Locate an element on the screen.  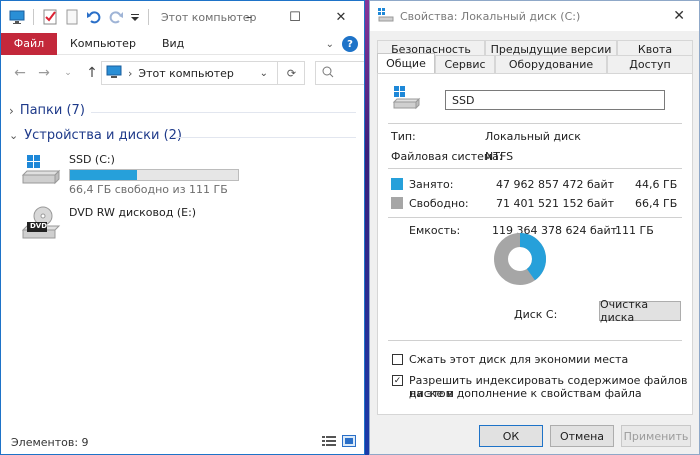
apply-button: Применить is located at coordinates (656, 436).